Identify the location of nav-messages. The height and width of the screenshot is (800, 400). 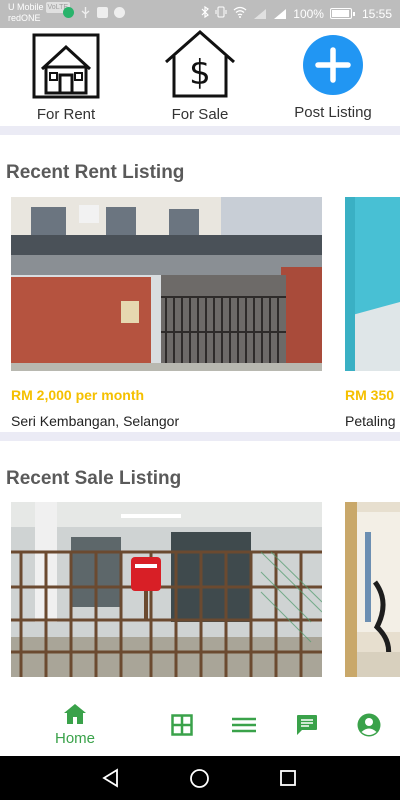
(307, 722).